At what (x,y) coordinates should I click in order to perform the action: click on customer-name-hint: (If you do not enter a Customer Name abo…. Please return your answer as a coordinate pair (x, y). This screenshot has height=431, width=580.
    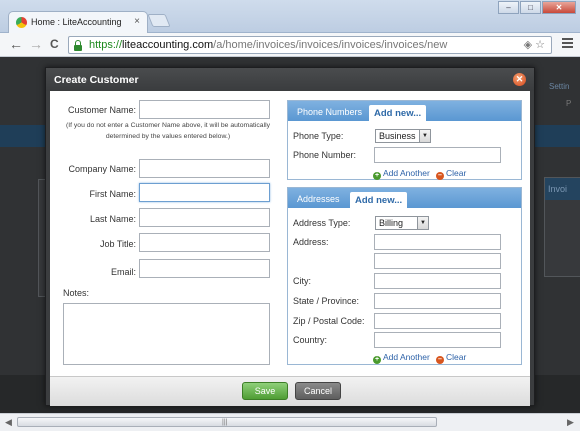
    Looking at the image, I should click on (167, 131).